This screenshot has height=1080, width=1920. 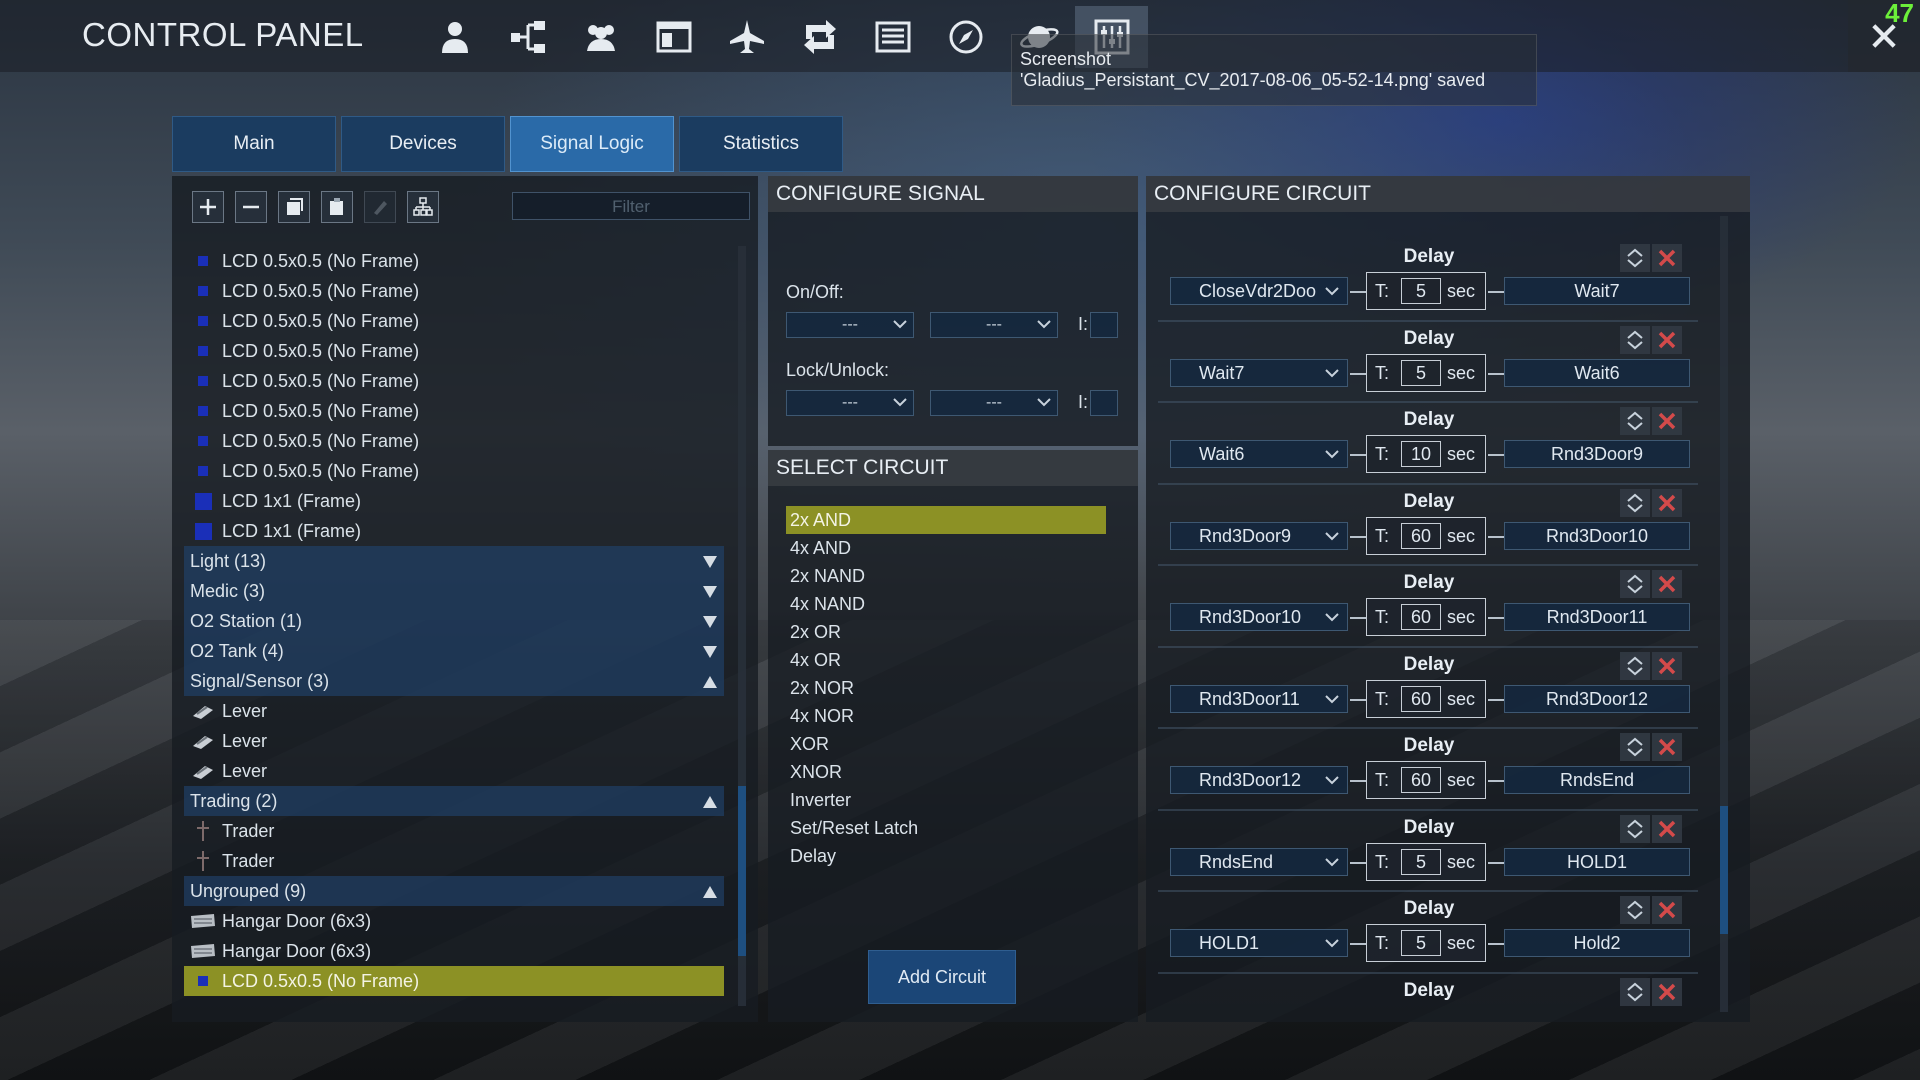 What do you see at coordinates (1104, 403) in the screenshot?
I see `lock-inverse-checkbox` at bounding box center [1104, 403].